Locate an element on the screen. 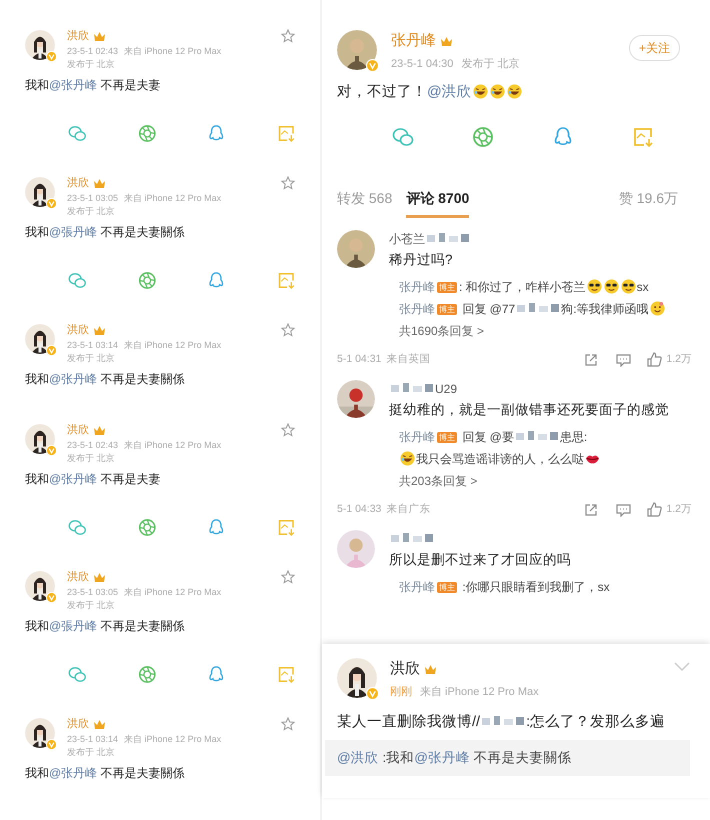  post-text: 我和@张丹峰 不再是夫妻關係 is located at coordinates (105, 379).